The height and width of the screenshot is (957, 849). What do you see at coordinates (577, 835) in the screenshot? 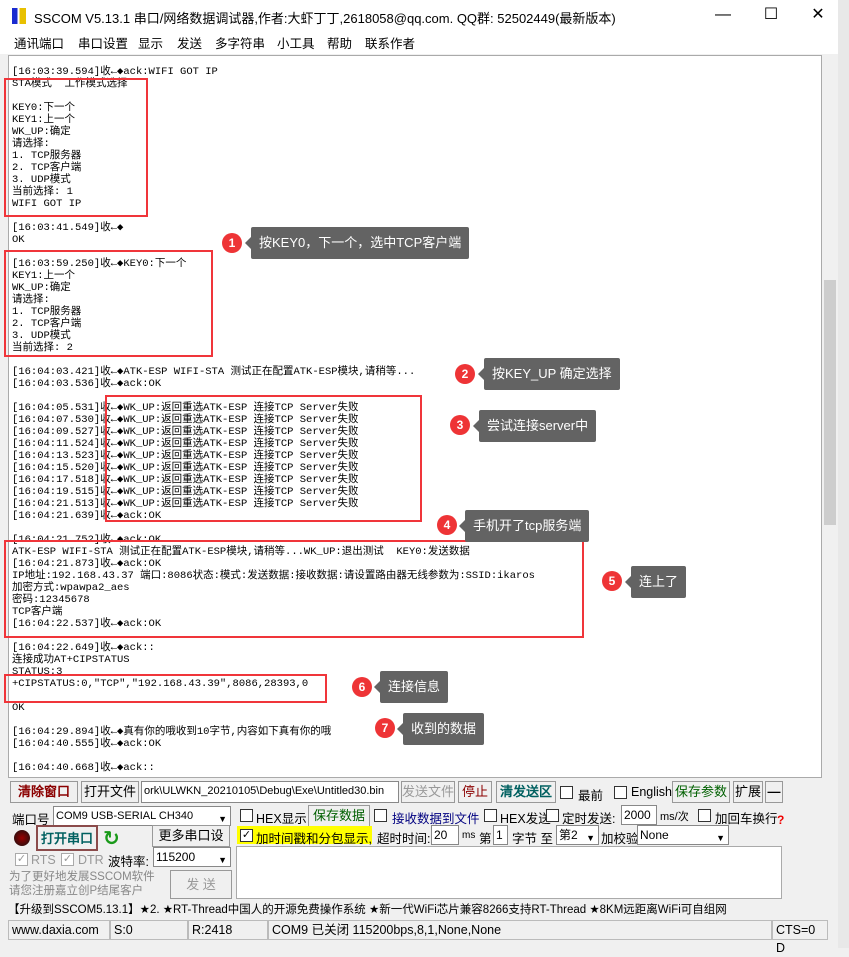
I see `byte-to-select: 第2` at bounding box center [577, 835].